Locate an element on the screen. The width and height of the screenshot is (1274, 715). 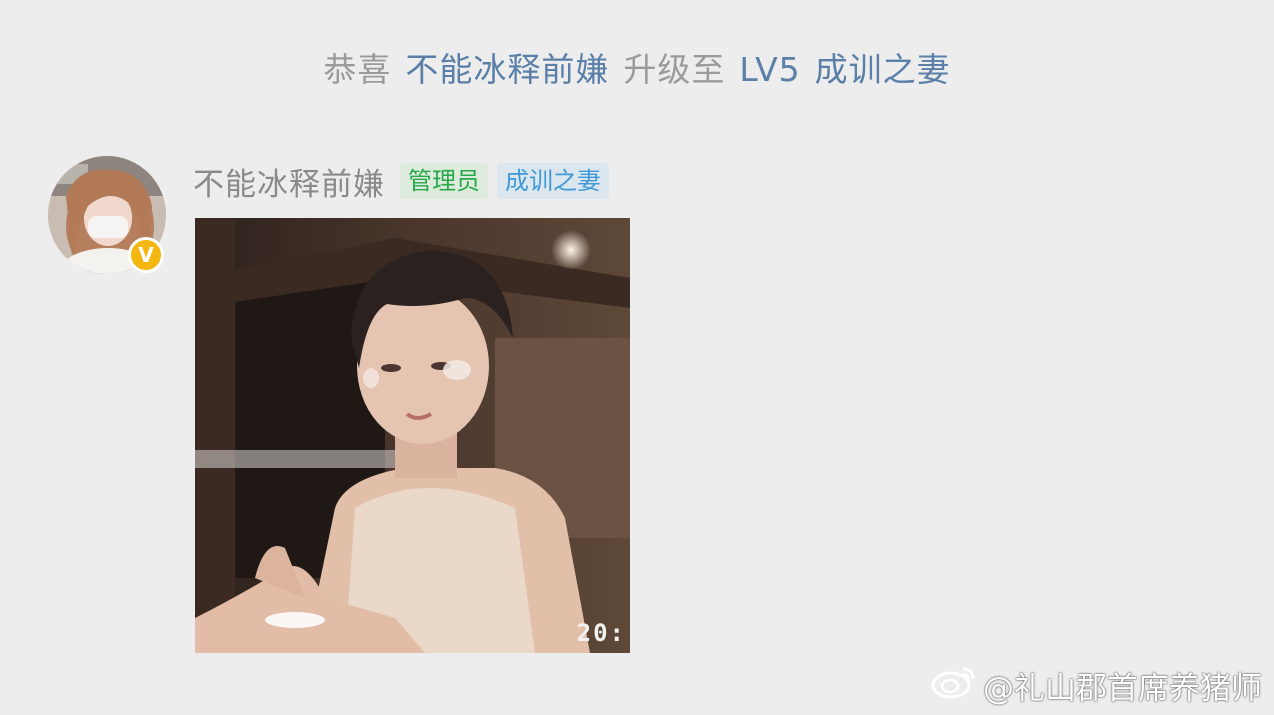
message-header: 不能冰释前嫌 管理员 成训之妻 is located at coordinates (405, 181).